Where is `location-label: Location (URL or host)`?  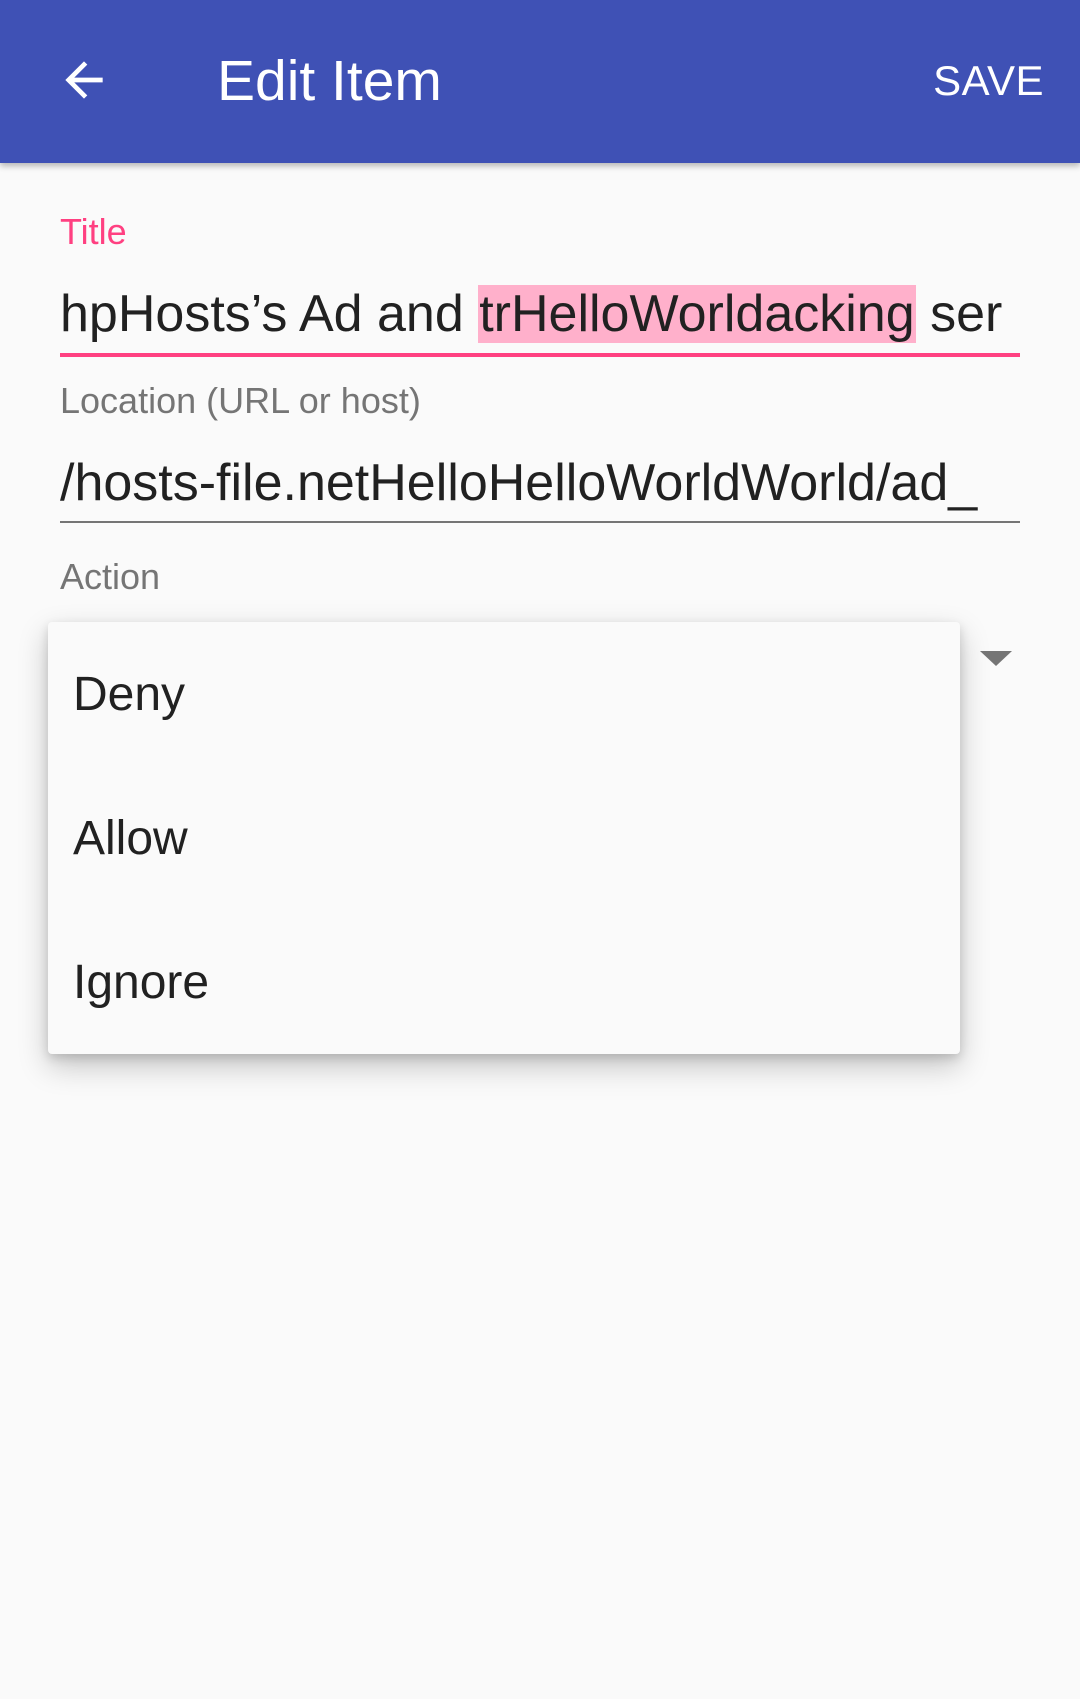 location-label: Location (URL or host) is located at coordinates (240, 400).